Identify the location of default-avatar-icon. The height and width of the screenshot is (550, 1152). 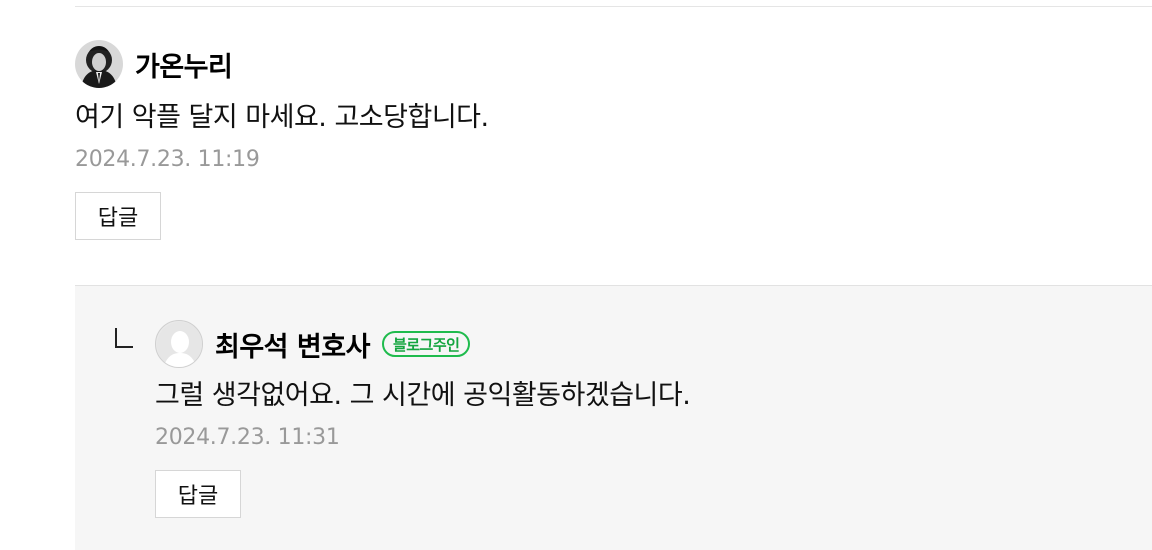
(179, 344).